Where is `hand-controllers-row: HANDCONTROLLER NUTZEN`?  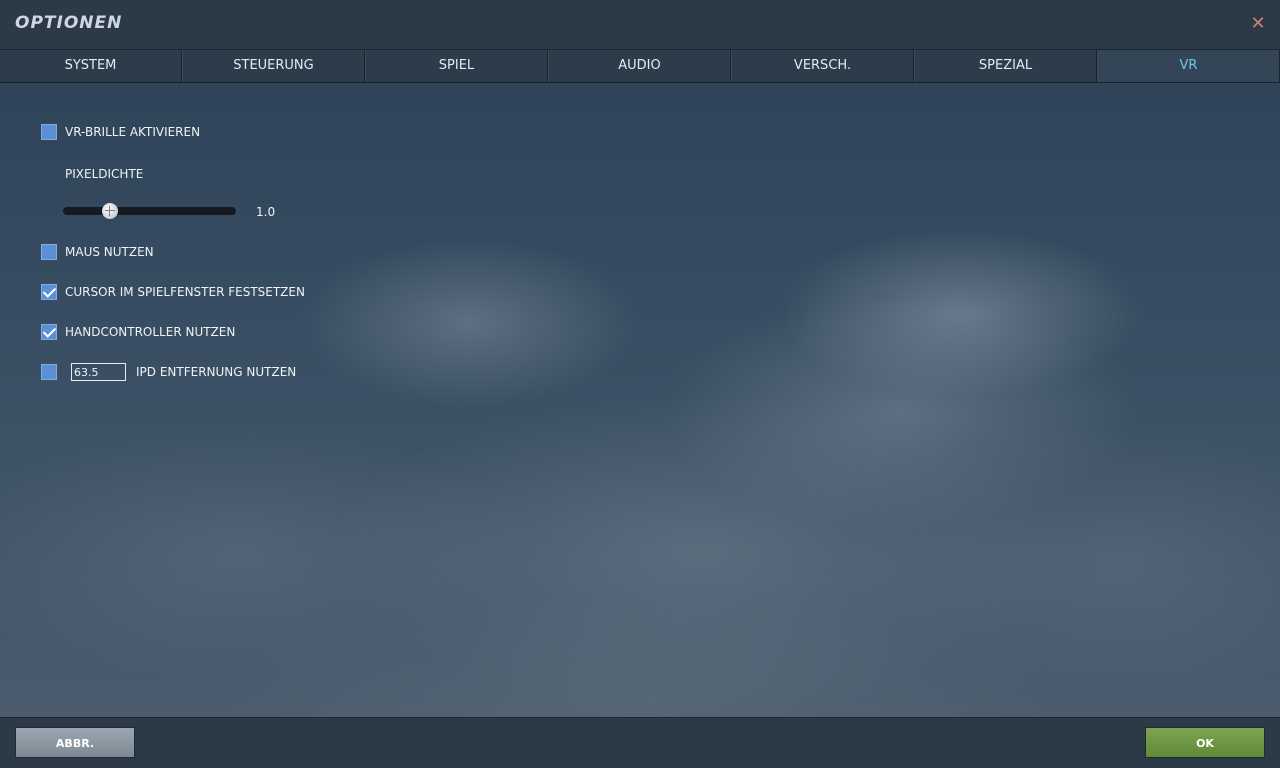
hand-controllers-row: HANDCONTROLLER NUTZEN is located at coordinates (138, 332).